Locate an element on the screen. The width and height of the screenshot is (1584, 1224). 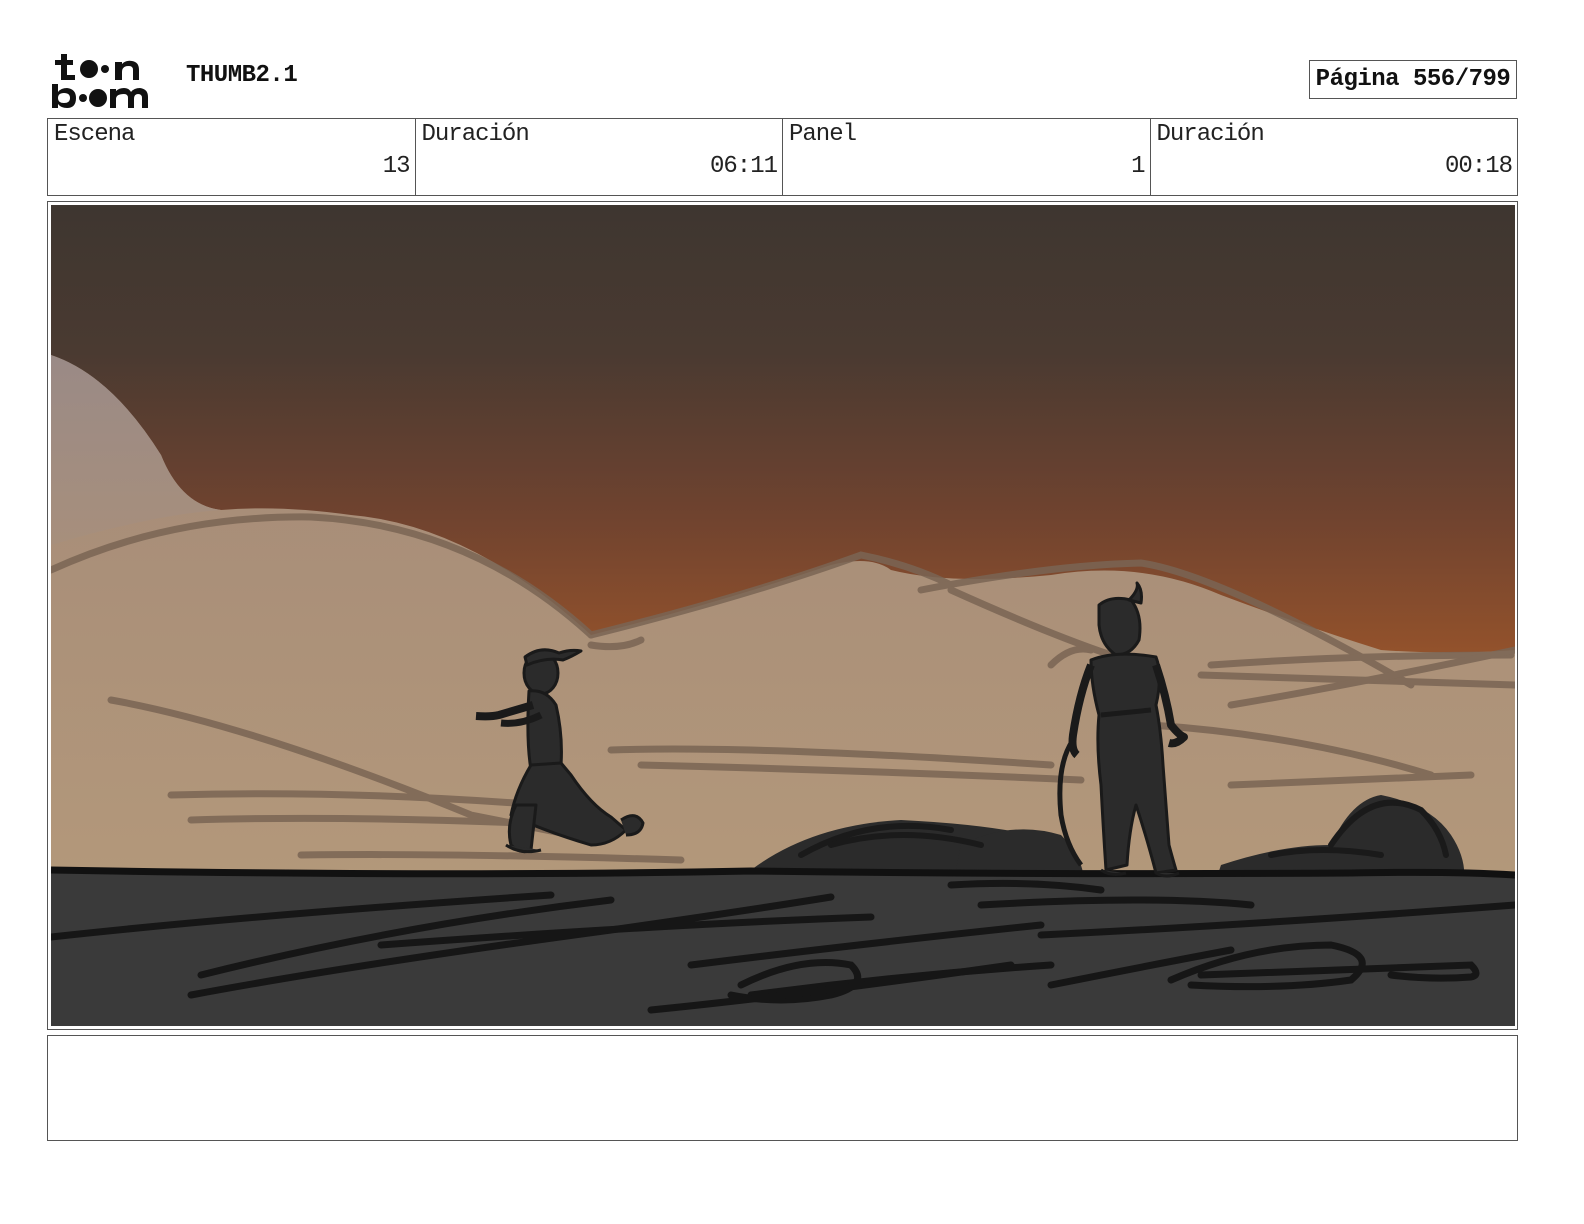
scene-duration-cell: Duración 06:11 is located at coordinates (599, 157).